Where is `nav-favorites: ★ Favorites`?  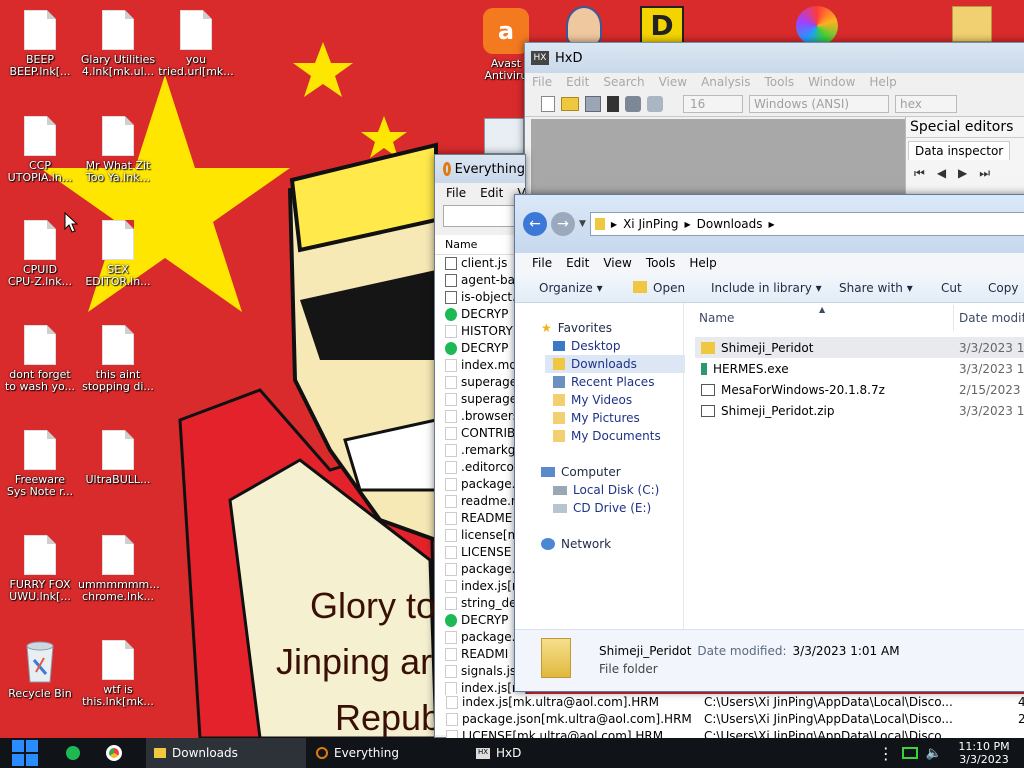
nav-favorites: ★ Favorites is located at coordinates (612, 328).